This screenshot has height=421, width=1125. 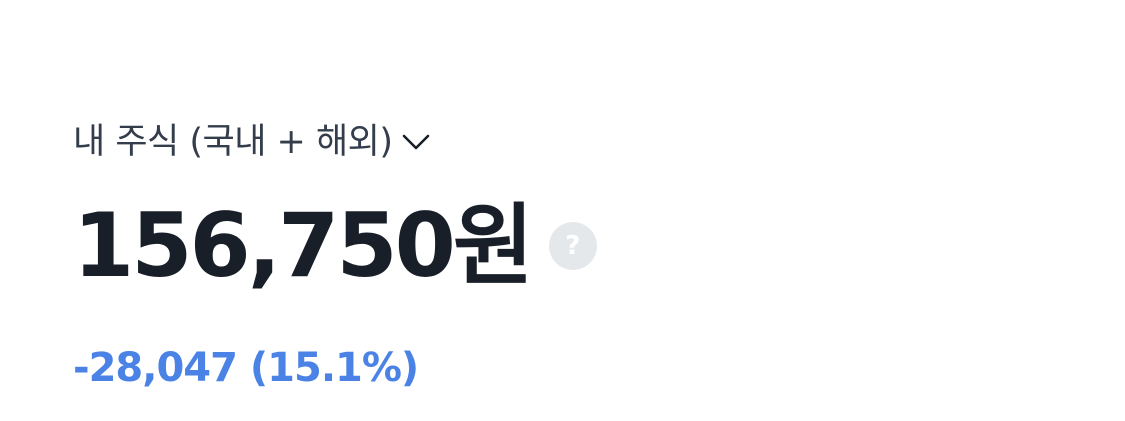 I want to click on account-selector-label: 내 주식 (국내 + 해외), so click(x=233, y=142).